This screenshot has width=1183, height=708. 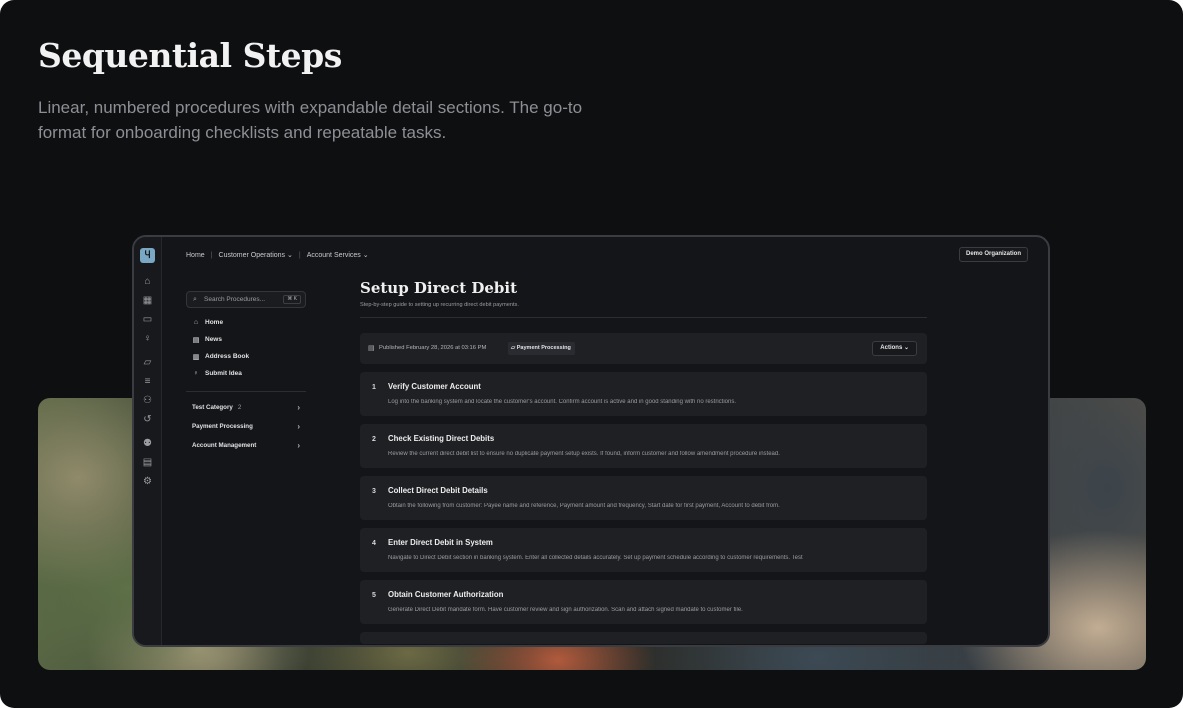 I want to click on step-number: 5, so click(x=374, y=595).